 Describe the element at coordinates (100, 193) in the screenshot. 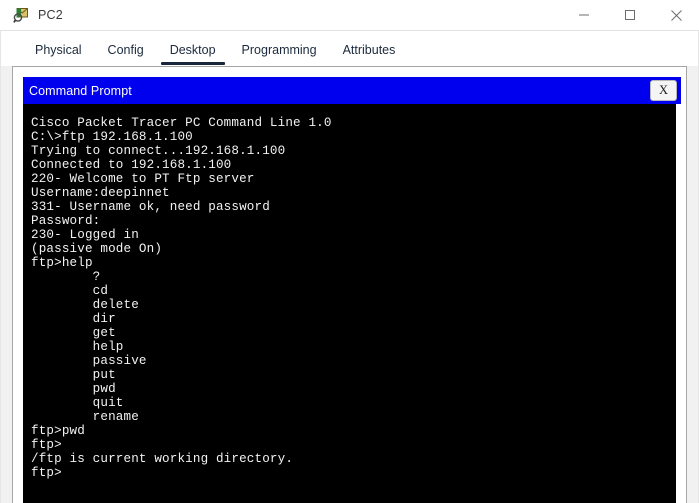

I see `terminal-line: Username:deepinnet` at that location.